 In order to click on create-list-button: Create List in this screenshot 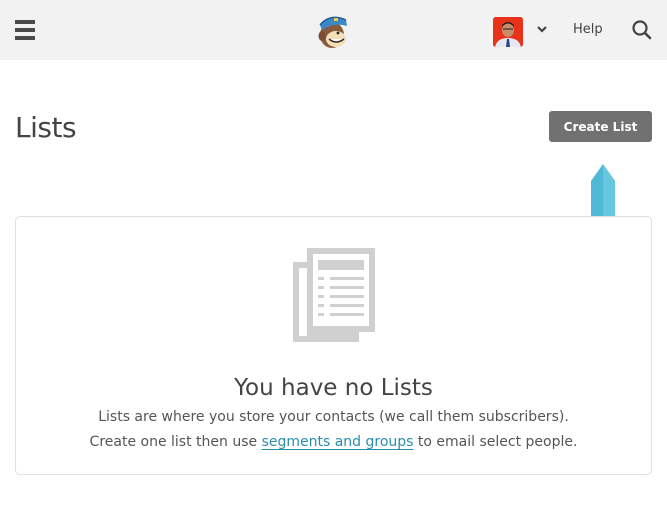, I will do `click(600, 126)`.